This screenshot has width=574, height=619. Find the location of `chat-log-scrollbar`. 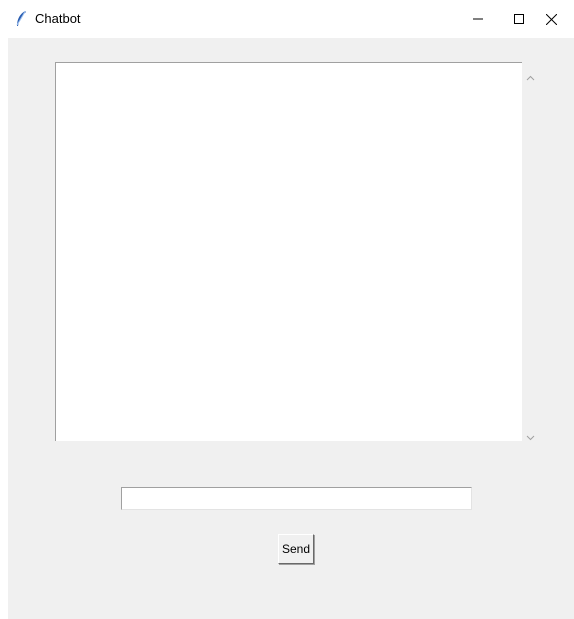

chat-log-scrollbar is located at coordinates (530, 251).